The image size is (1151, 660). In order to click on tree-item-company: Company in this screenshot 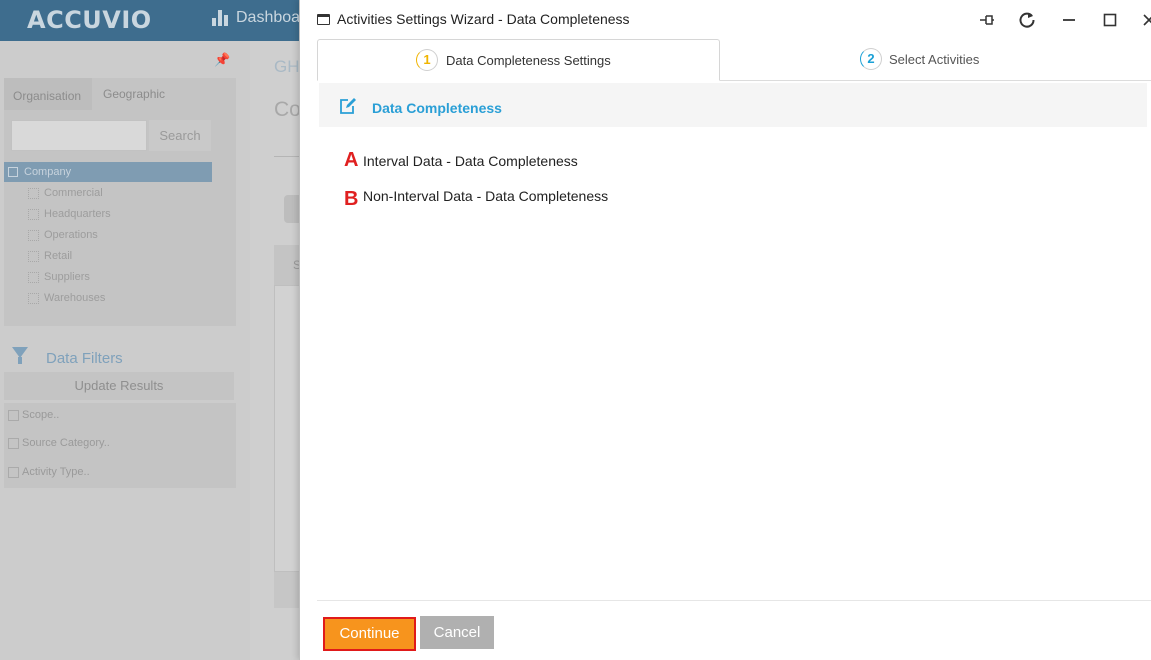, I will do `click(108, 172)`.